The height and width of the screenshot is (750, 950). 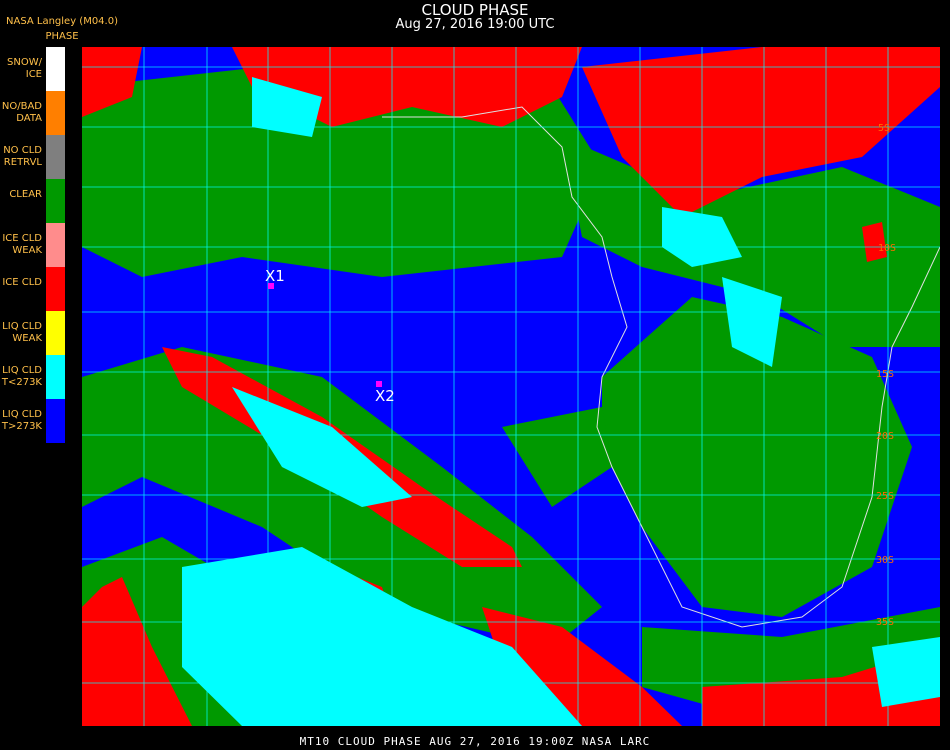 What do you see at coordinates (25, 194) in the screenshot?
I see `legend-label: CLEAR` at bounding box center [25, 194].